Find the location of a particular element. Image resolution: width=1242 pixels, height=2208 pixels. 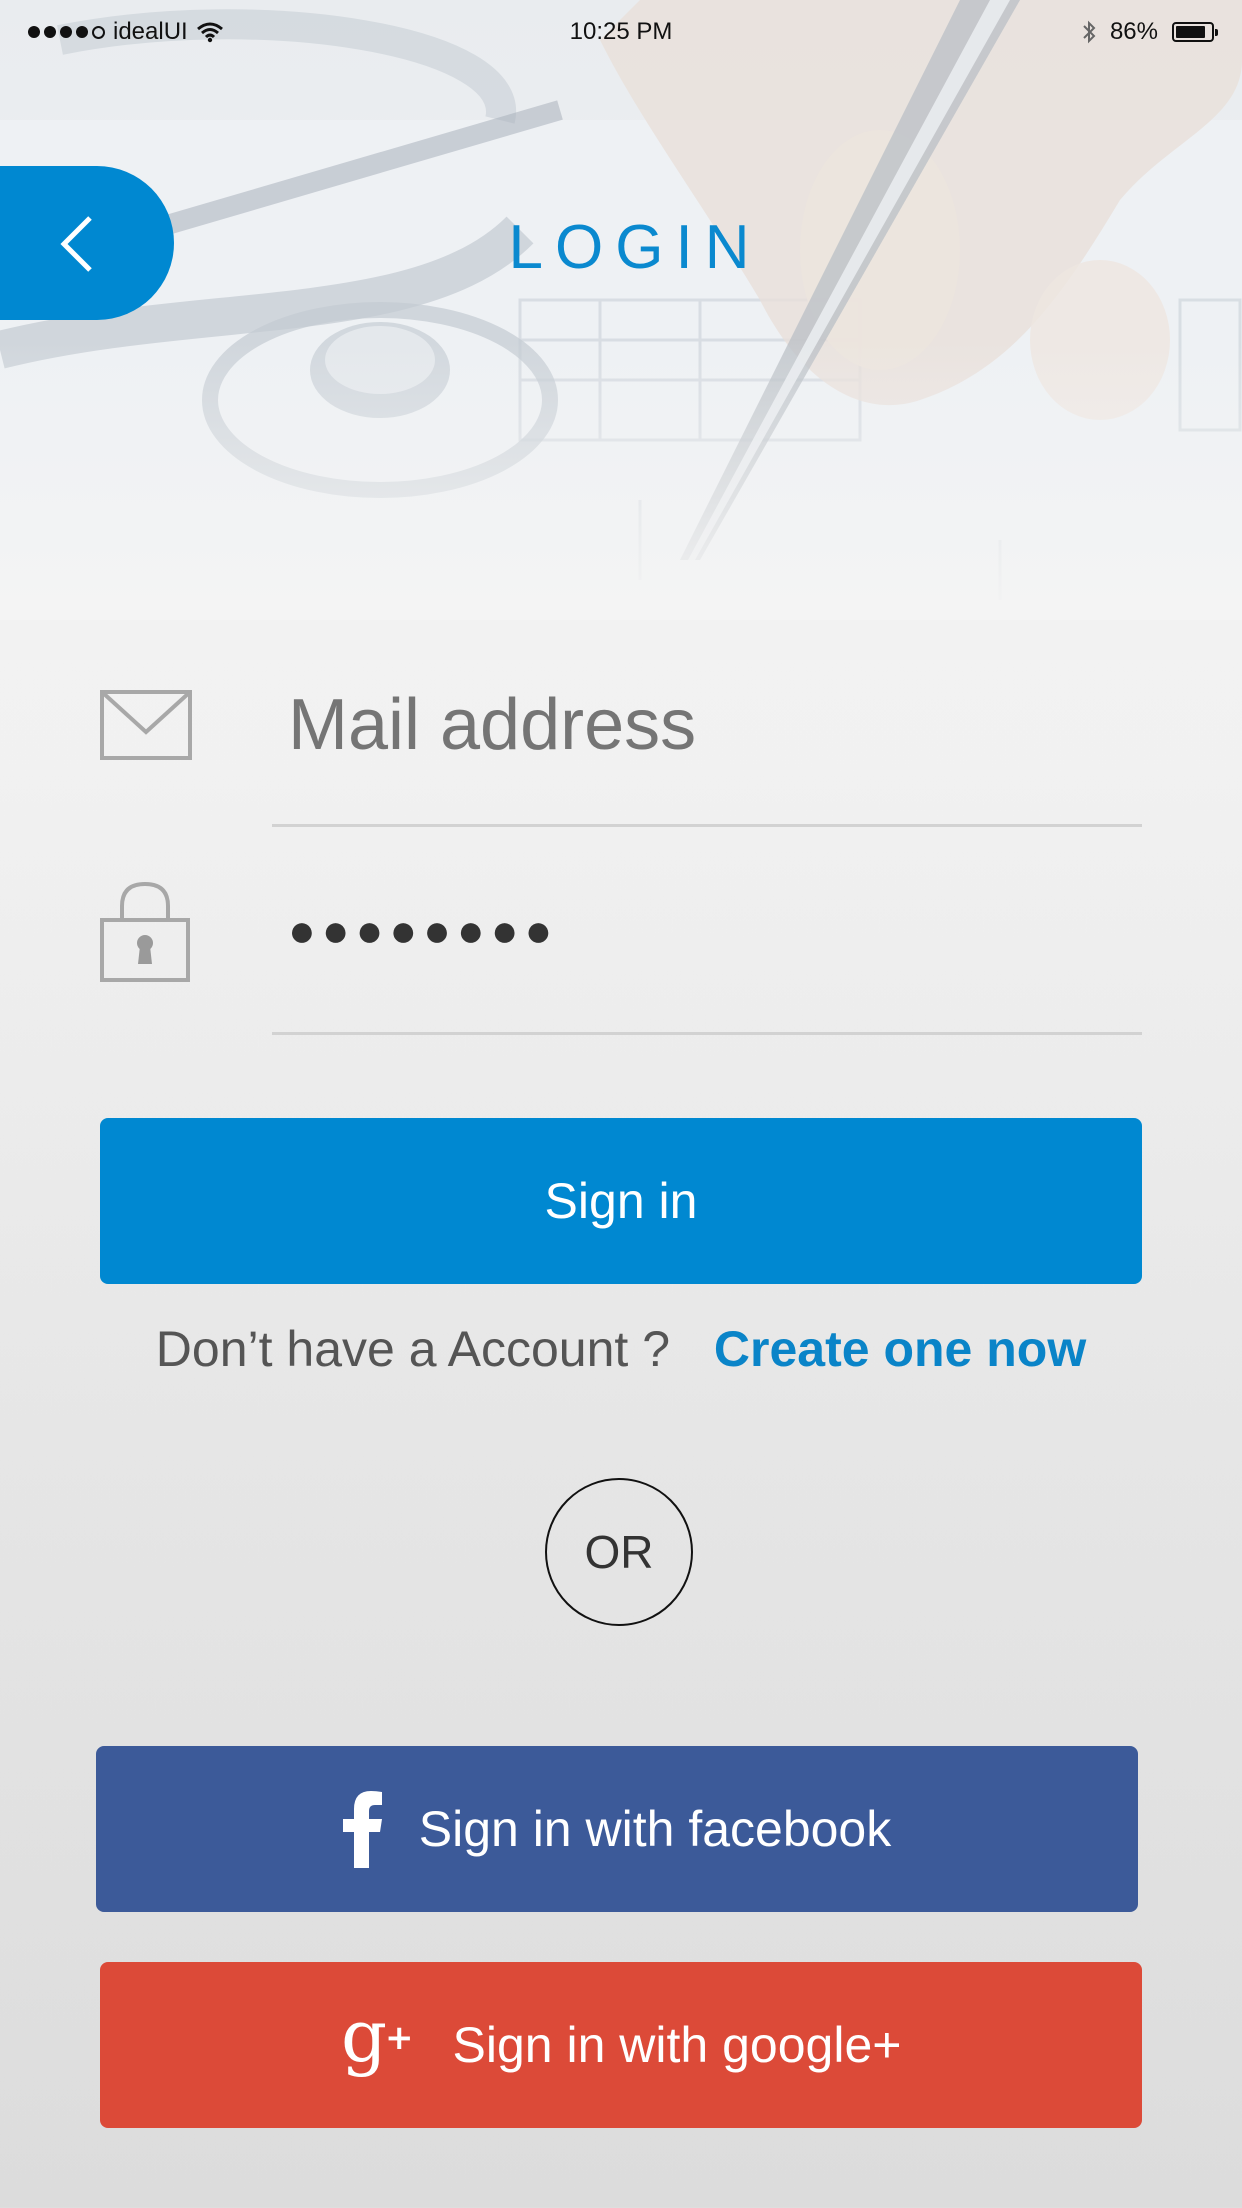

google-plus-icon: g + is located at coordinates (379, 2045).